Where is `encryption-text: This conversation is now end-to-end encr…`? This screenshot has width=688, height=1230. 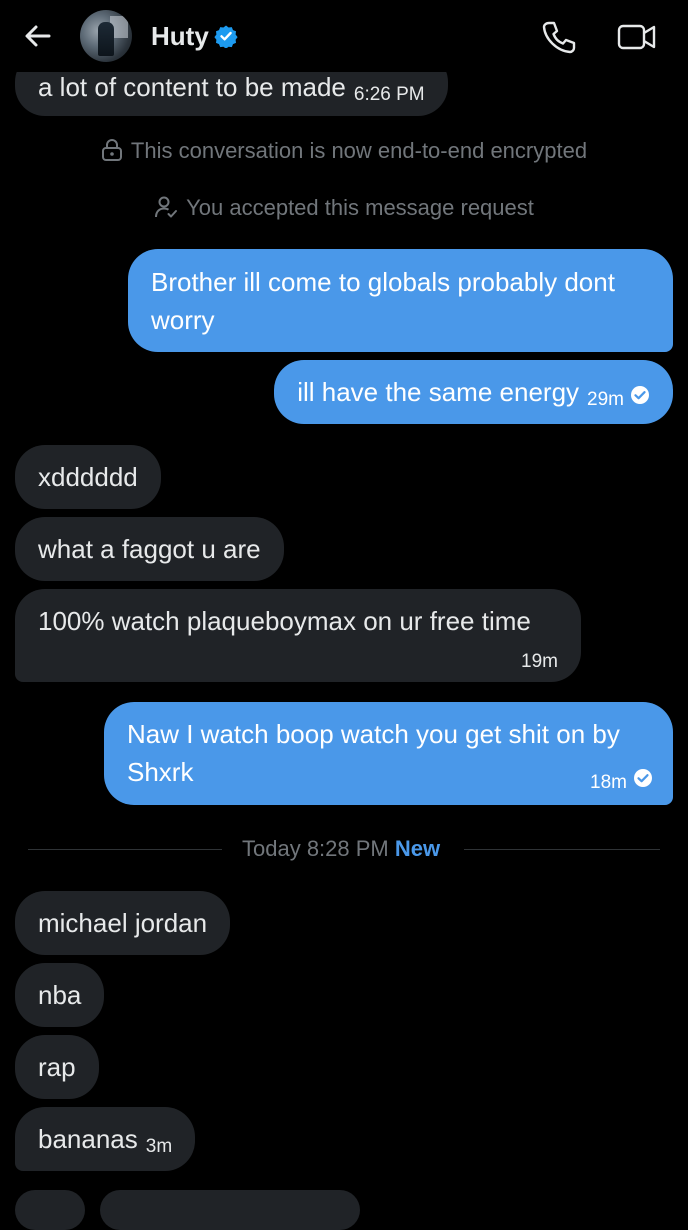
encryption-text: This conversation is now end-to-end encr… is located at coordinates (359, 150).